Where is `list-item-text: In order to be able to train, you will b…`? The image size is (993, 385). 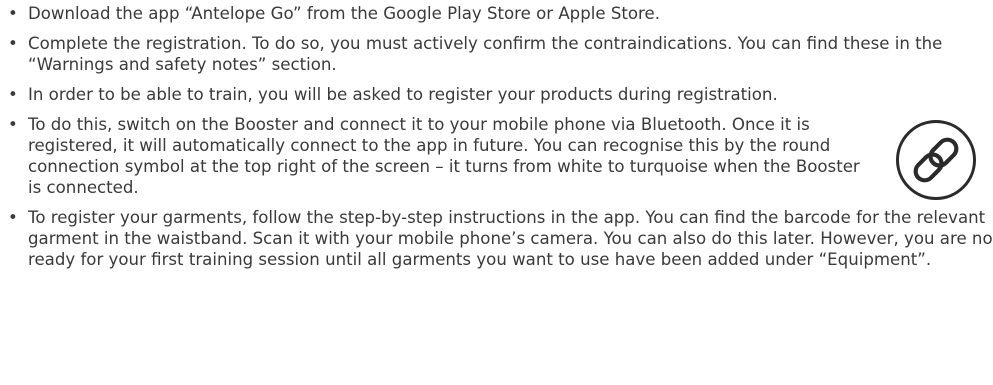
list-item-text: In order to be able to train, you will b… is located at coordinates (403, 94).